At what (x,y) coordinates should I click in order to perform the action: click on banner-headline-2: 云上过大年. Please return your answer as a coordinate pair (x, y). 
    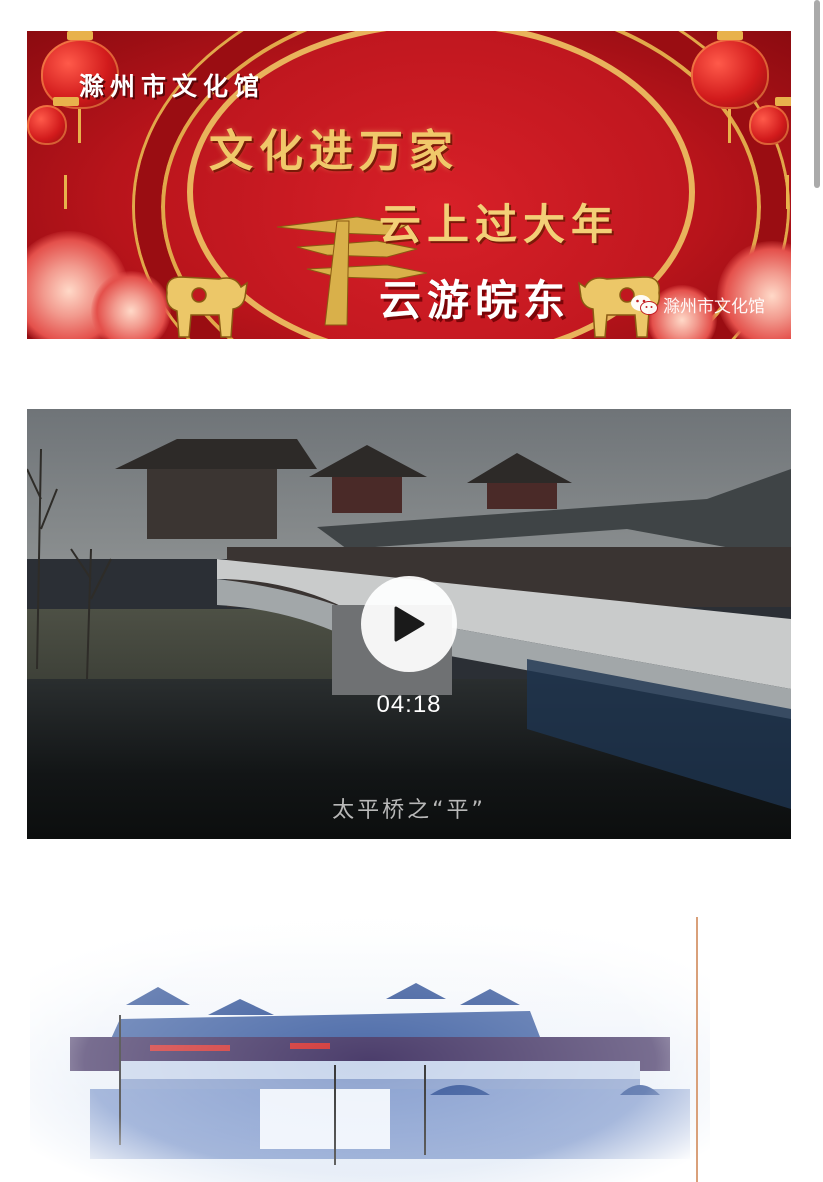
    Looking at the image, I should click on (499, 224).